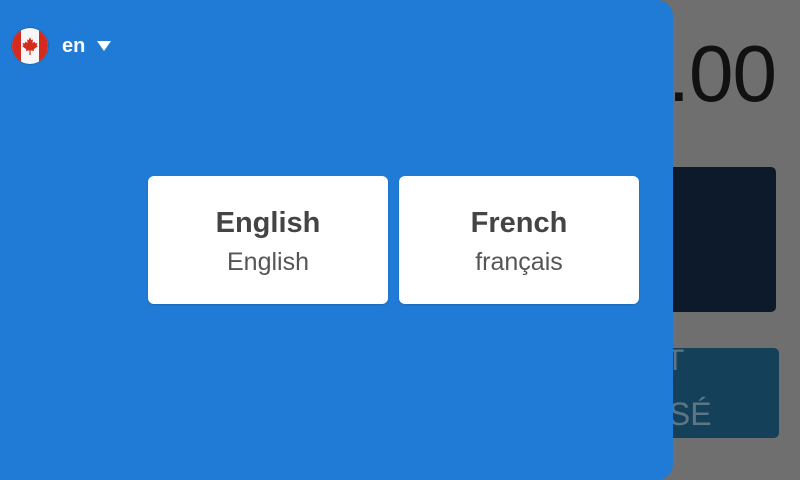  Describe the element at coordinates (519, 262) in the screenshot. I see `language-native-name: français` at that location.